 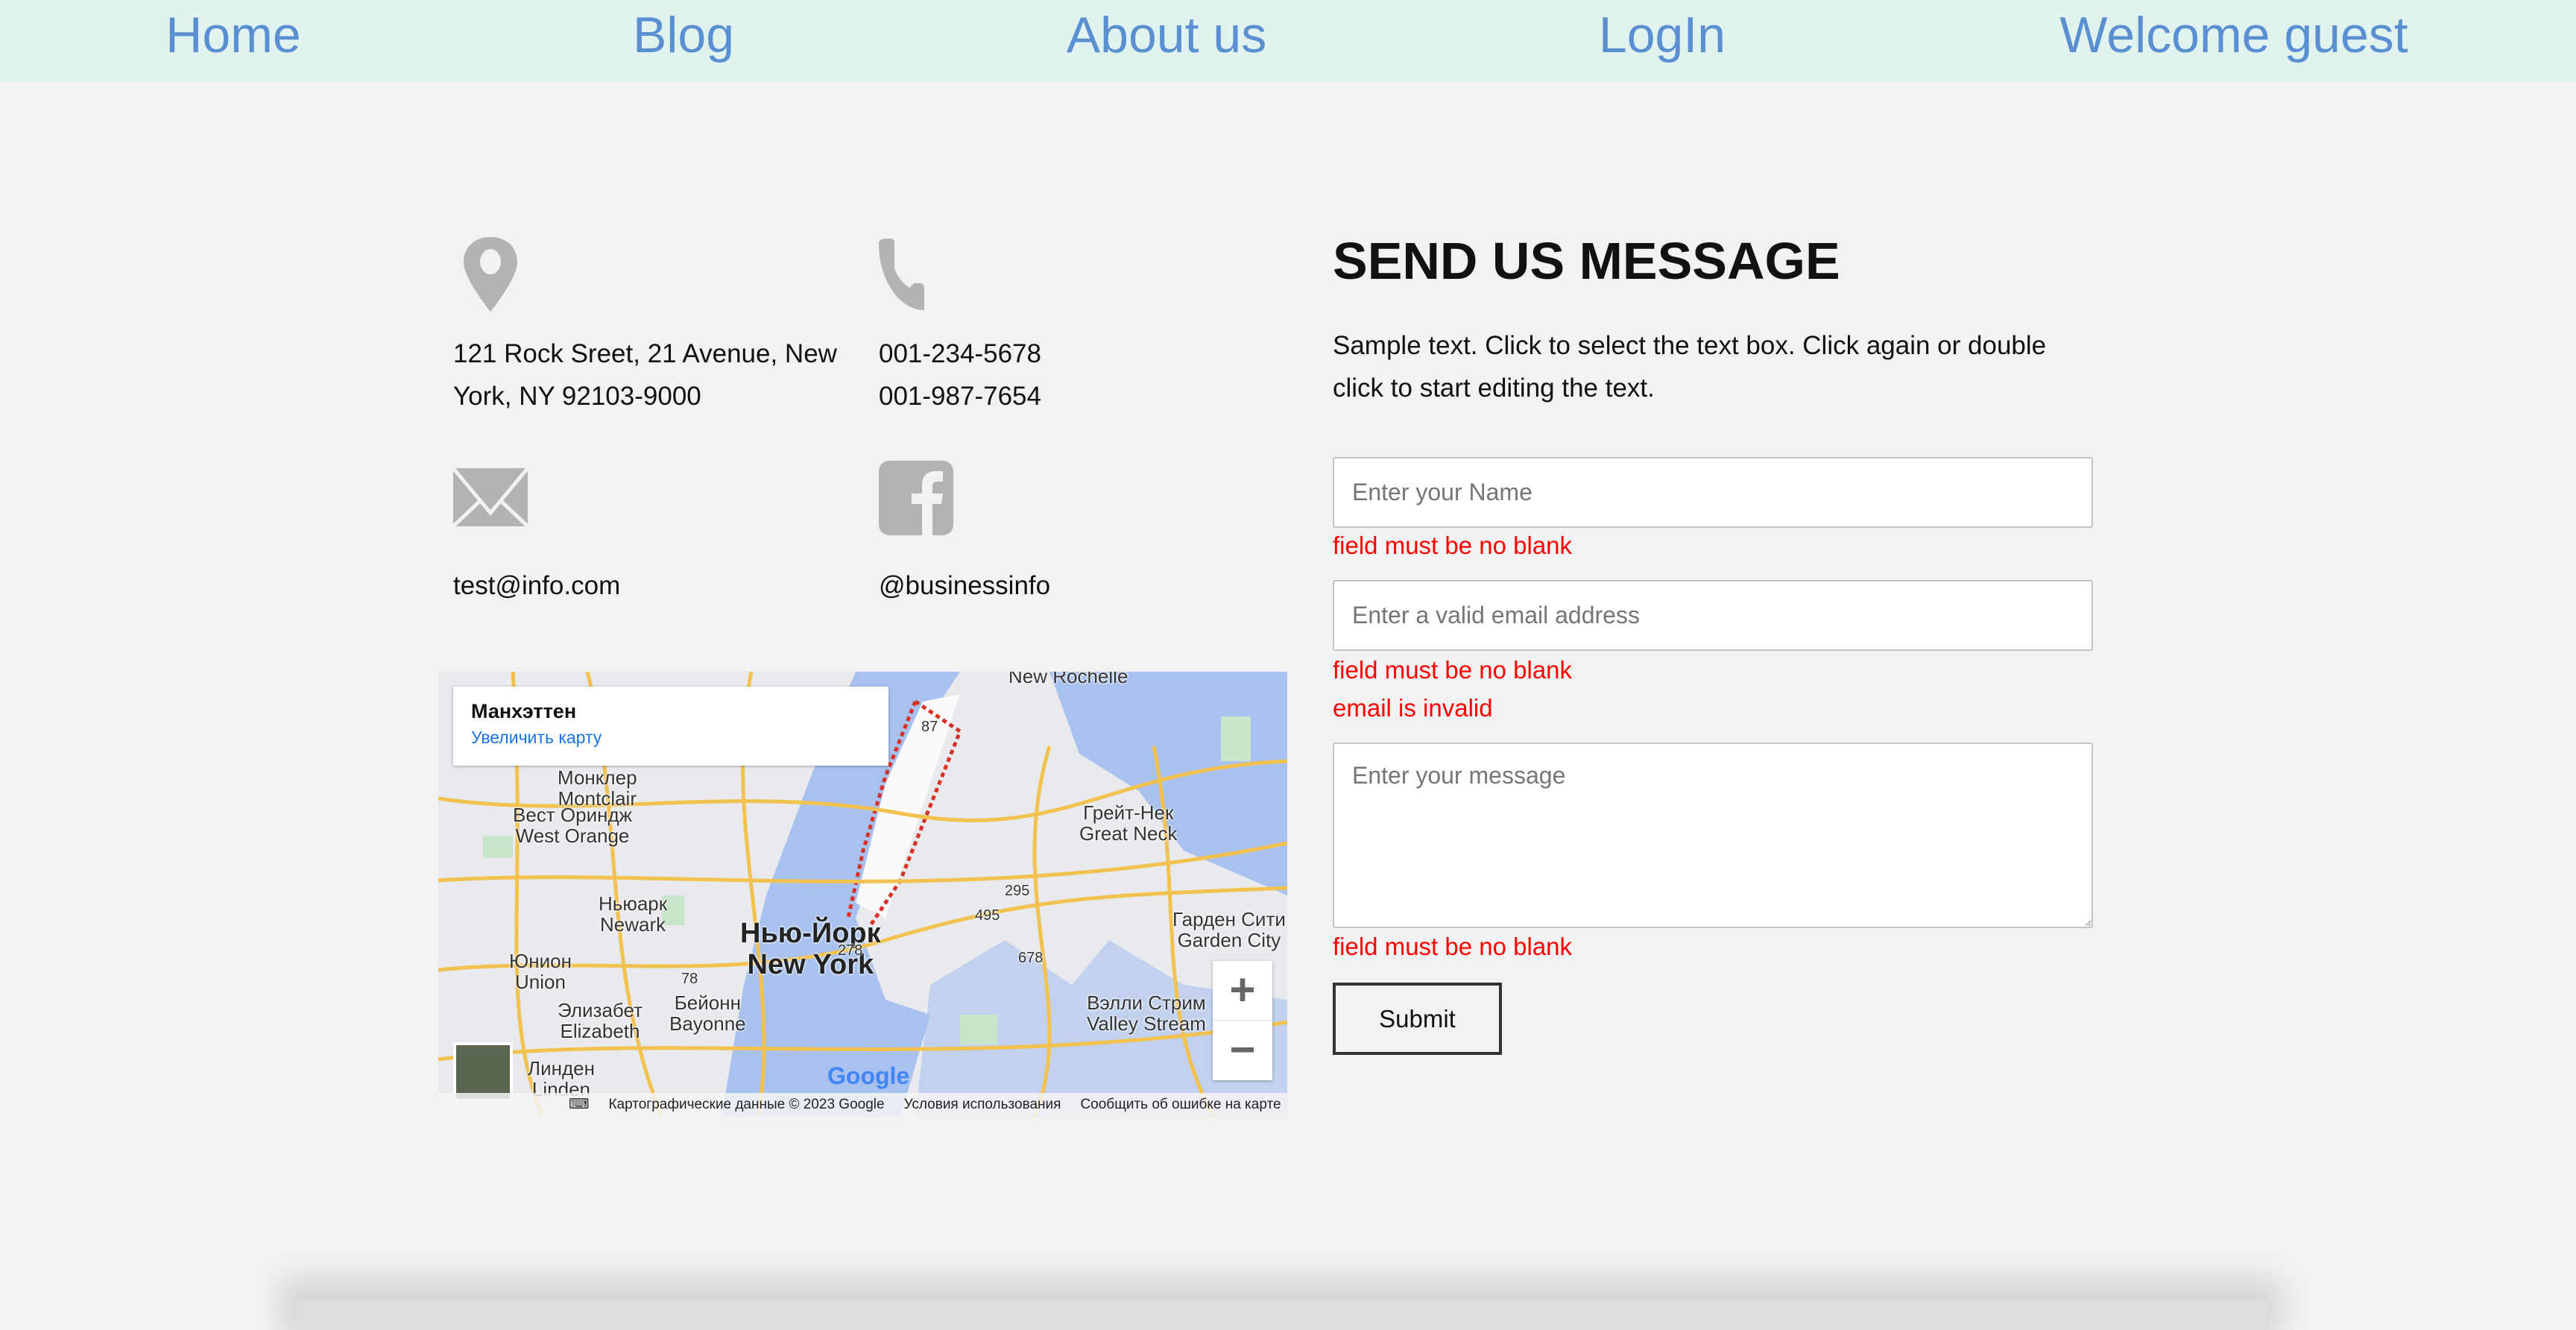 I want to click on map-pin-icon, so click(x=490, y=274).